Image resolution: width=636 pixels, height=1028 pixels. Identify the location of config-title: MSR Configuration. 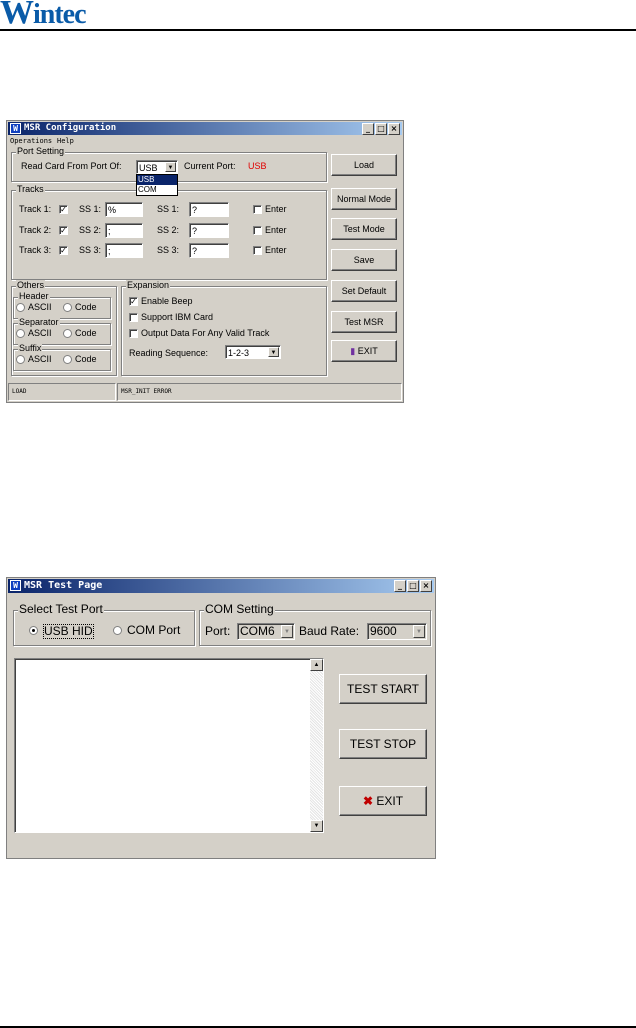
(70, 128).